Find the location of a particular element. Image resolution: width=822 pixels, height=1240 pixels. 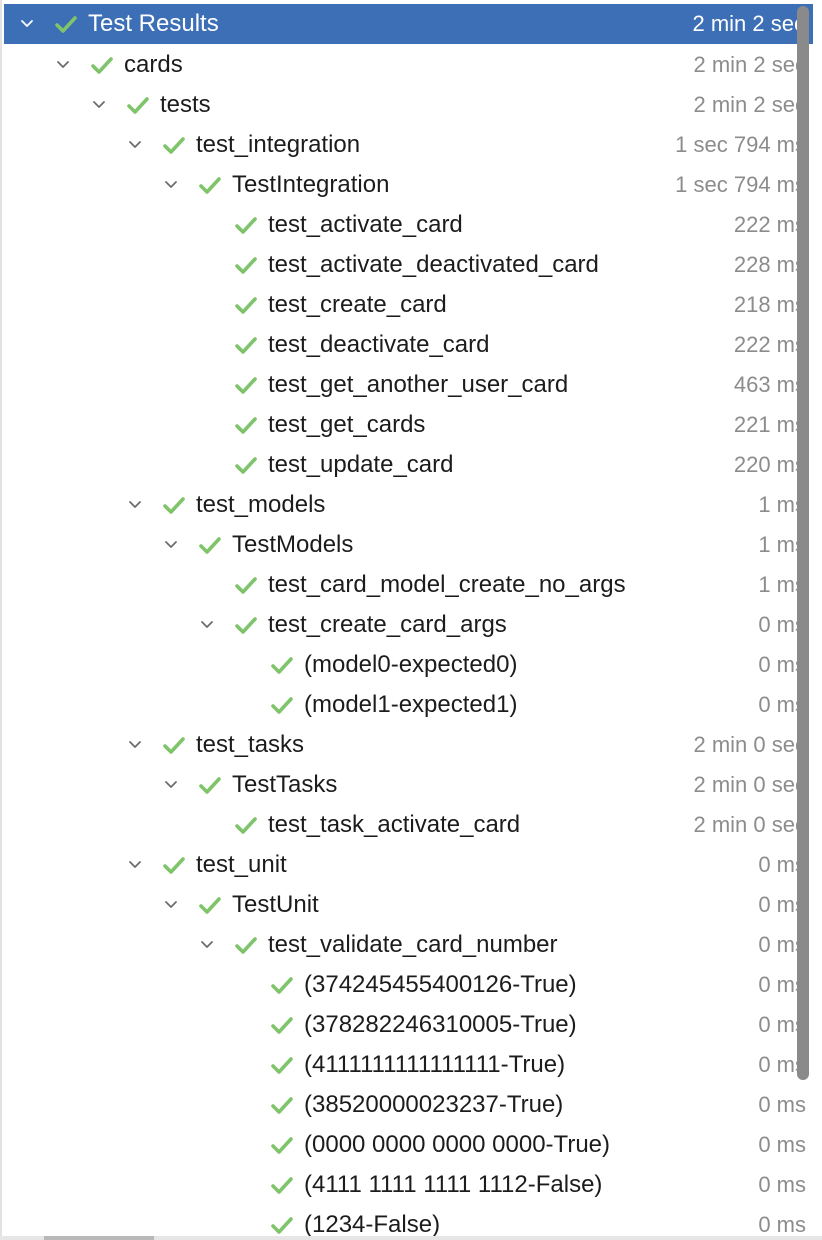

tree-row: TestTasks 2 min 0 sec is located at coordinates (411, 785).